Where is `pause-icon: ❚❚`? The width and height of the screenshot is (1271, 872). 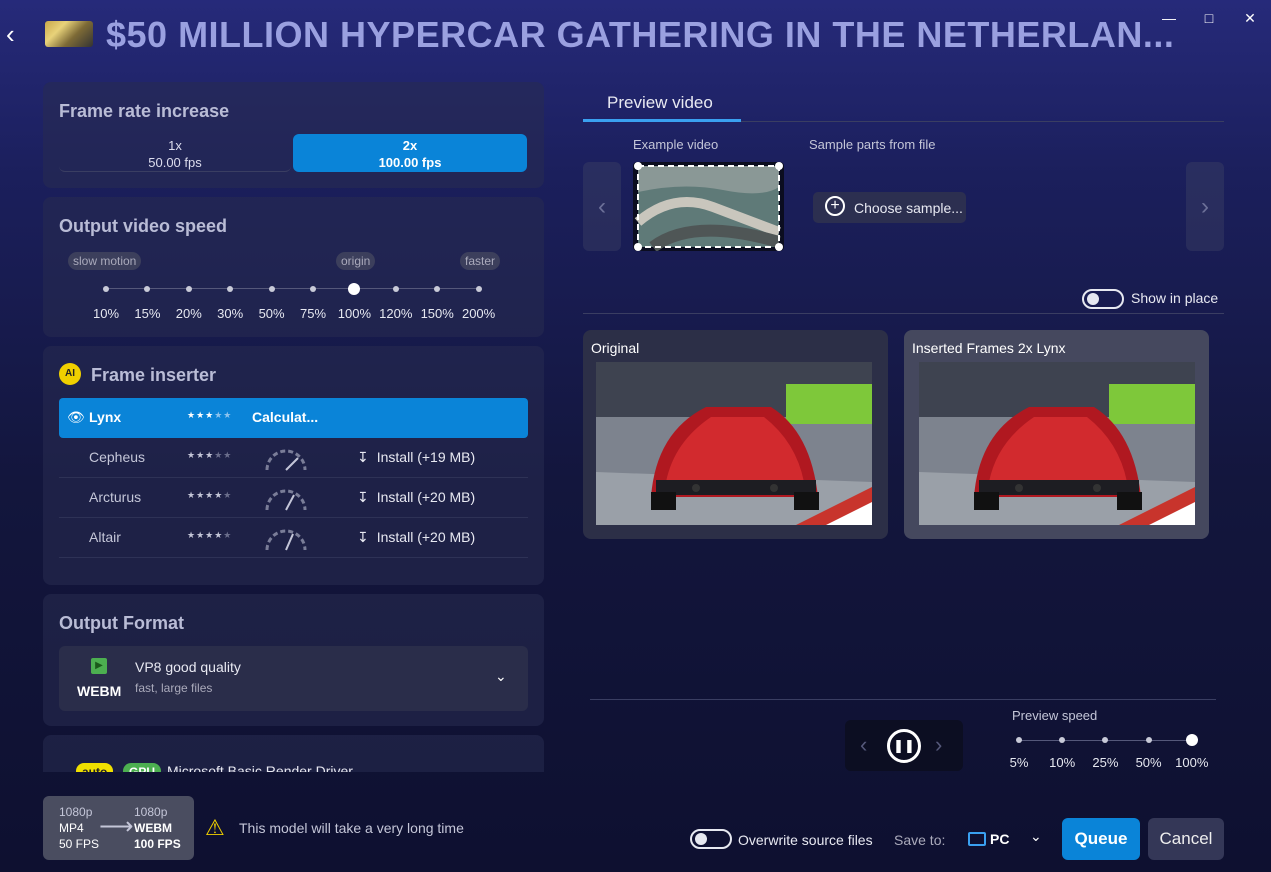
pause-icon: ❚❚ is located at coordinates (904, 746).